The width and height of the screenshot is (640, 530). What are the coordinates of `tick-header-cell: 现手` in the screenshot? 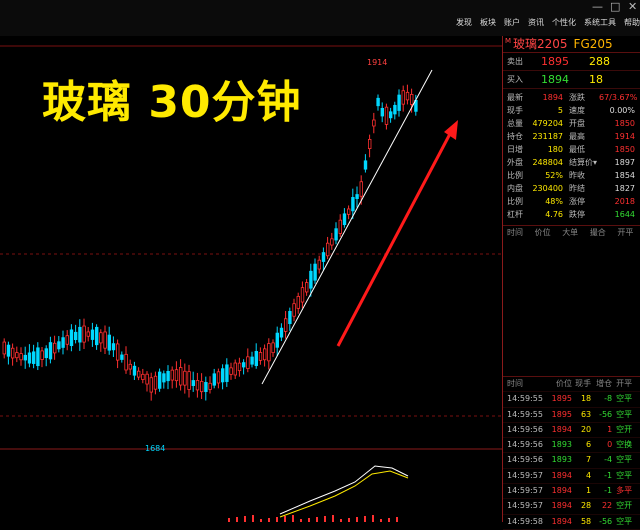 It's located at (583, 383).